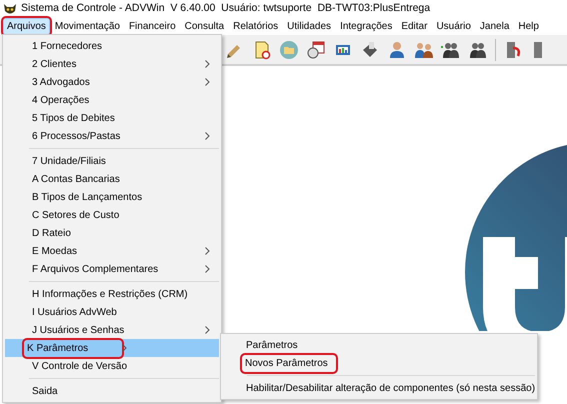 This screenshot has width=567, height=404. I want to click on menu-item: Consulta, so click(204, 26).